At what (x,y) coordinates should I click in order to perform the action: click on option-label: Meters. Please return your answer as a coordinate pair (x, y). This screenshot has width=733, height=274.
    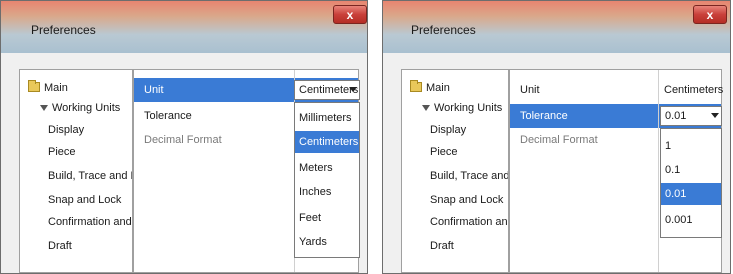
    Looking at the image, I should click on (316, 168).